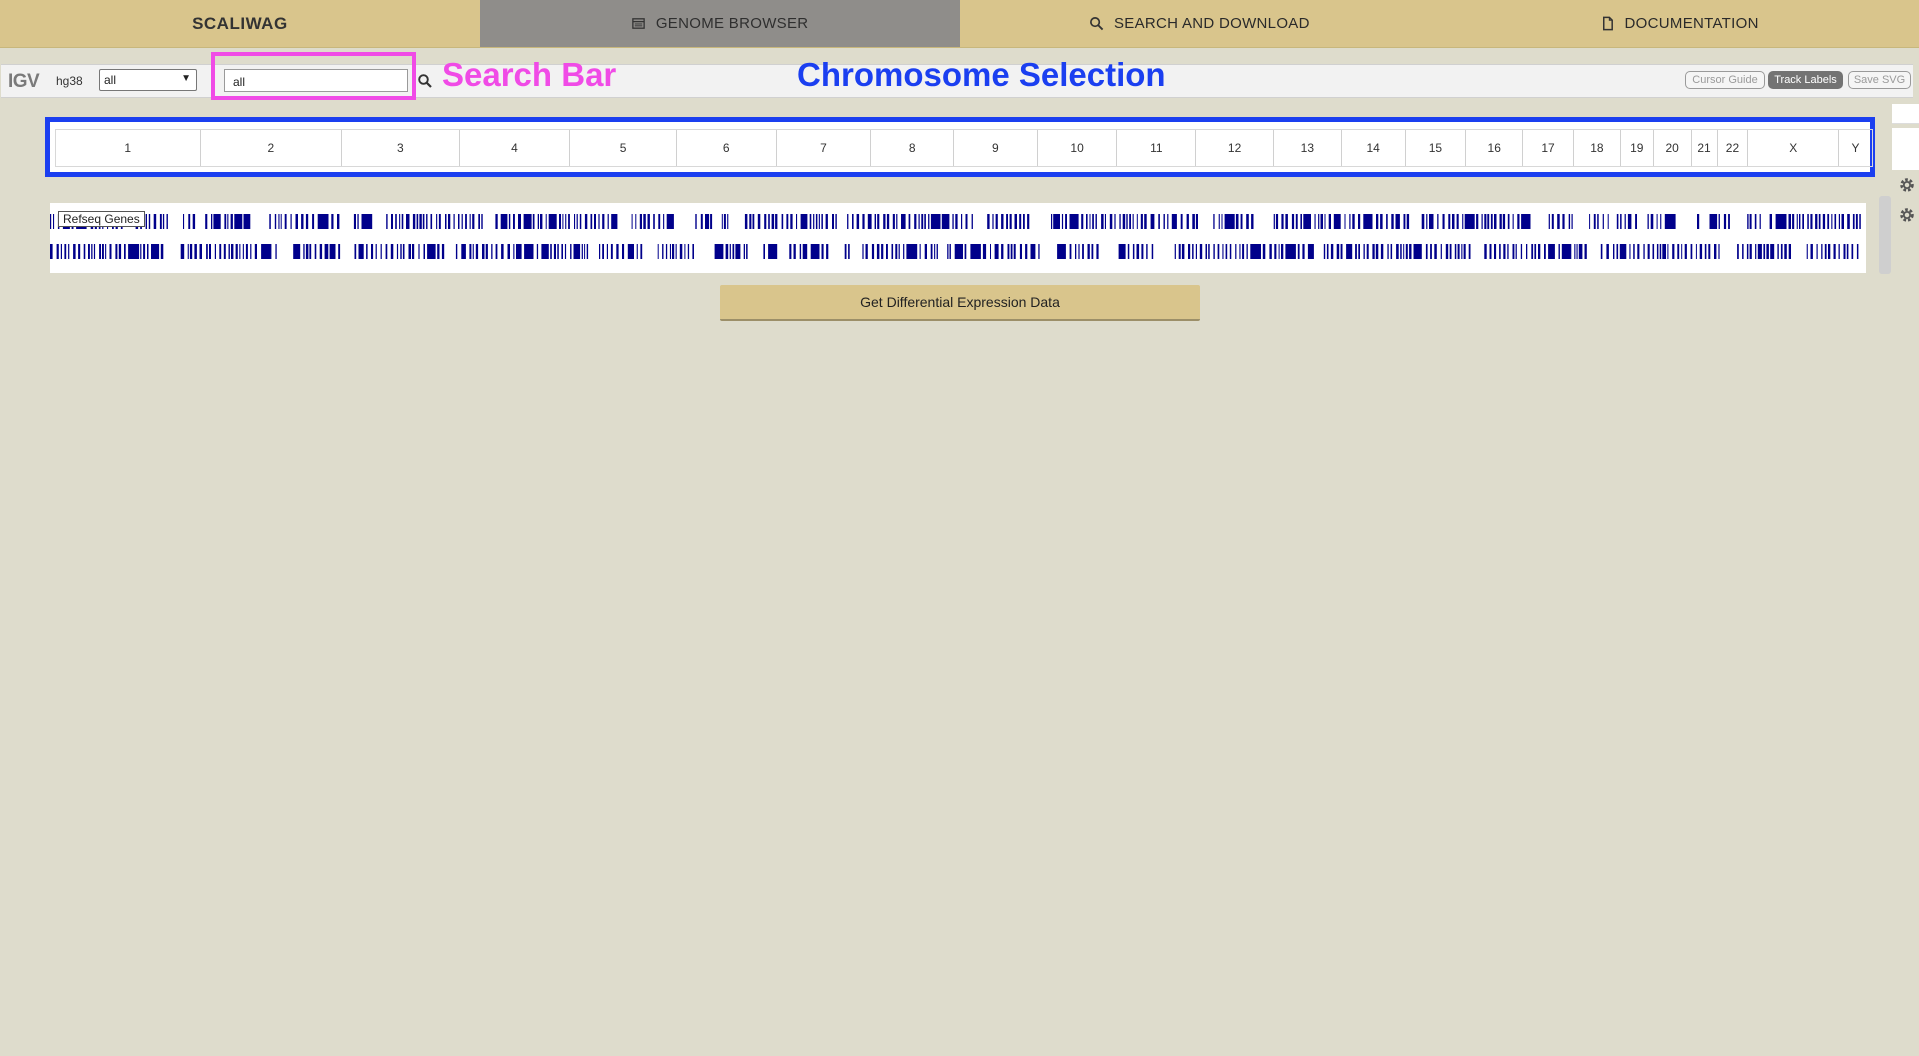  I want to click on right-gutter-top, so click(1905, 114).